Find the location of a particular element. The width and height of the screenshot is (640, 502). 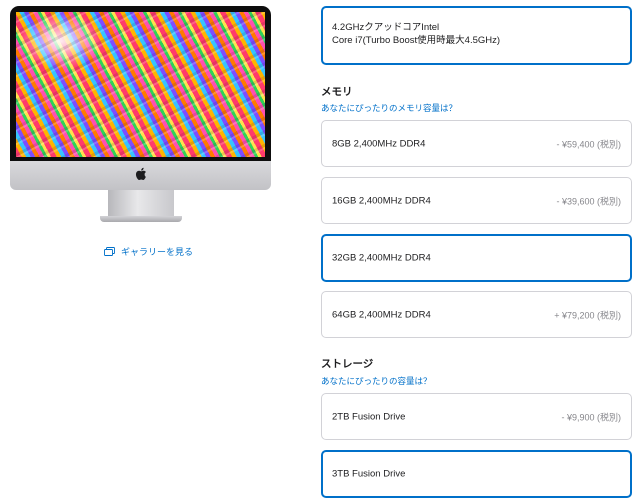

memory-section-title: メモリ is located at coordinates (337, 92).